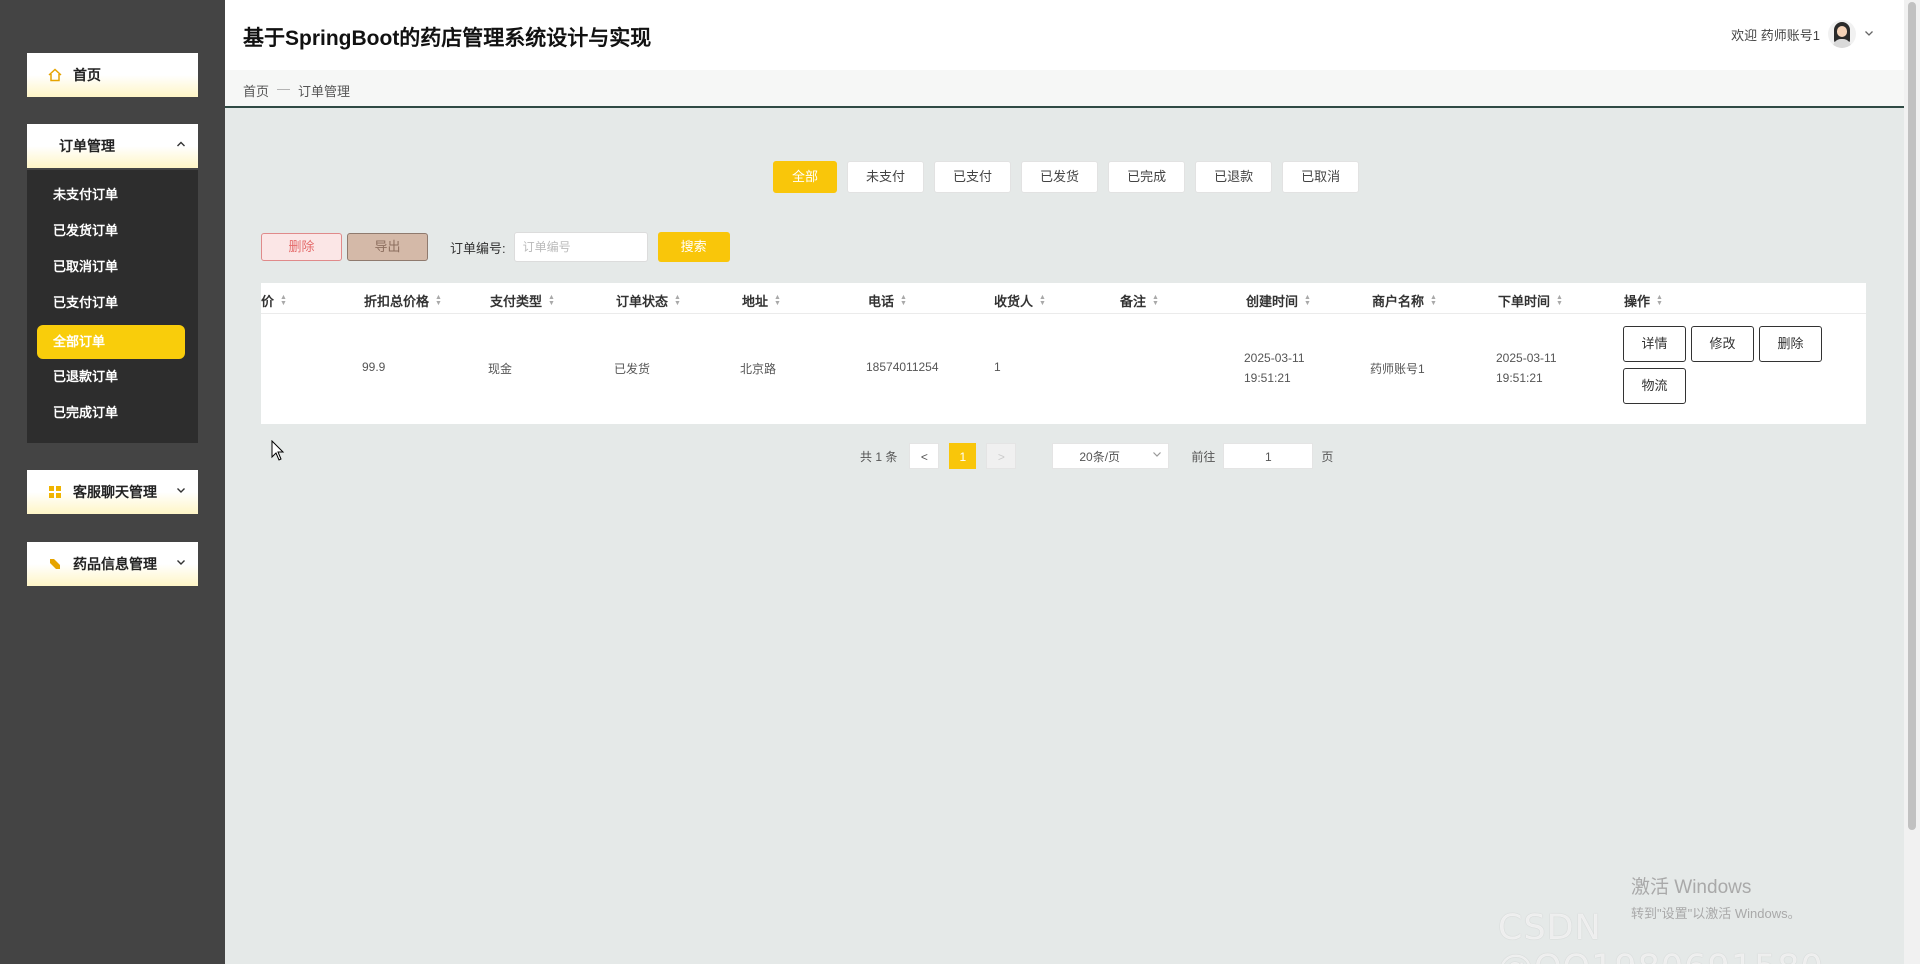 The height and width of the screenshot is (964, 1920). Describe the element at coordinates (1203, 456) in the screenshot. I see `goto-label: 前往` at that location.